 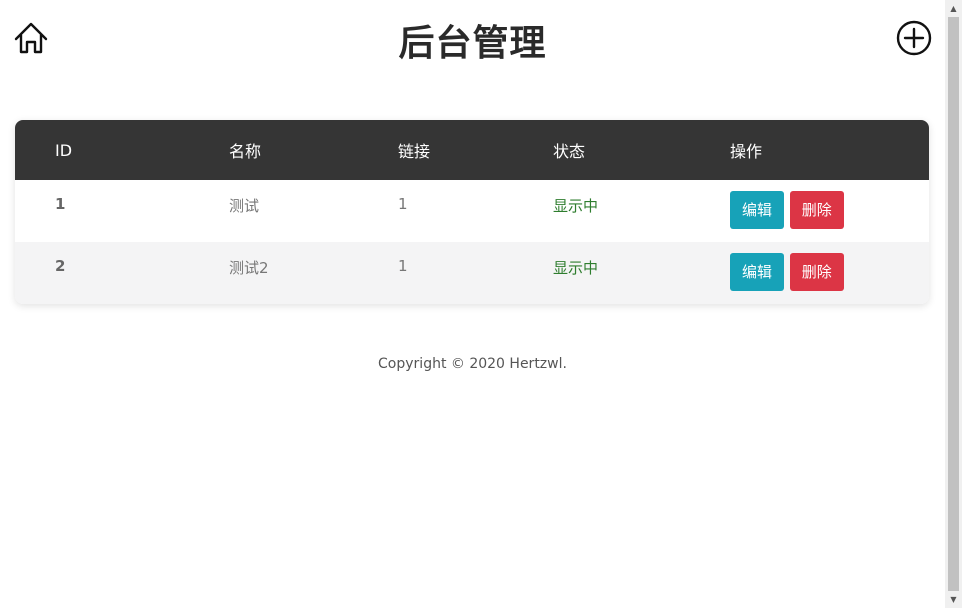 I want to click on plus-circle-icon, so click(x=914, y=38).